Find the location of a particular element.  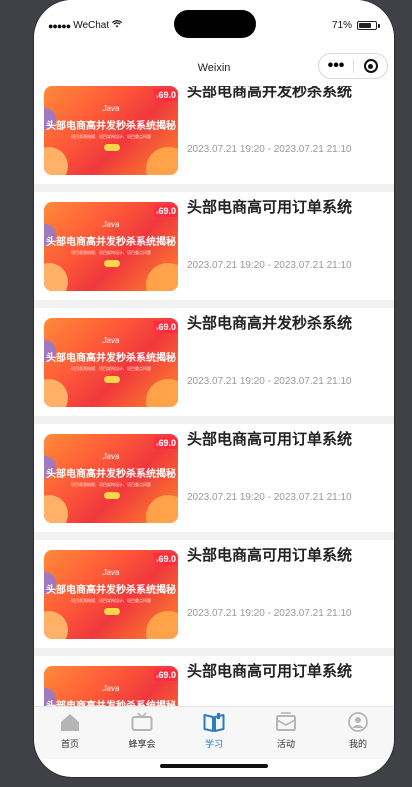

envelope-icon is located at coordinates (286, 721).